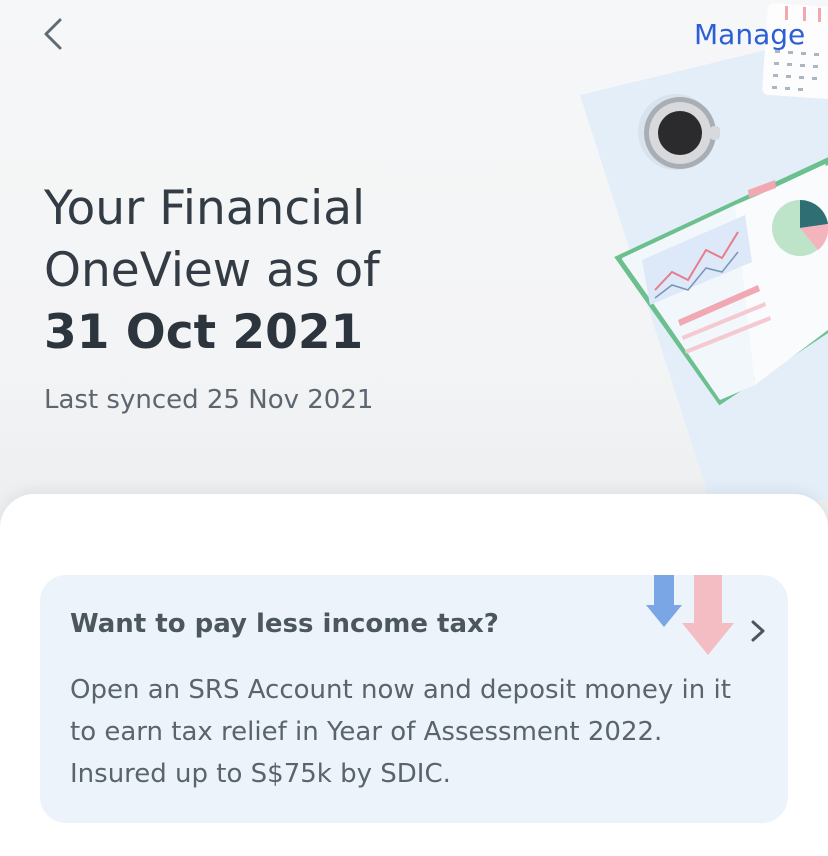 The image size is (828, 856). Describe the element at coordinates (205, 208) in the screenshot. I see `title-line-1: Your Financial` at that location.